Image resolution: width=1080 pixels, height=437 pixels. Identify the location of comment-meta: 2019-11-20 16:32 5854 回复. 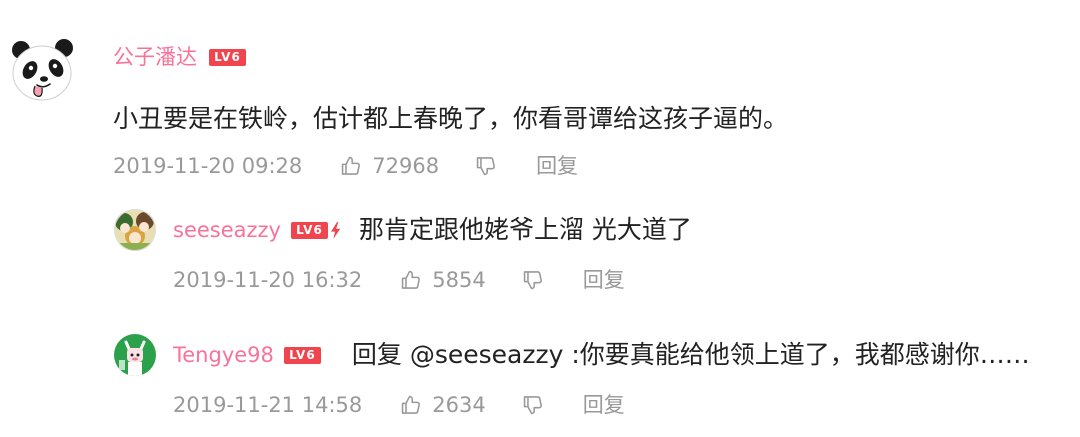
(399, 280).